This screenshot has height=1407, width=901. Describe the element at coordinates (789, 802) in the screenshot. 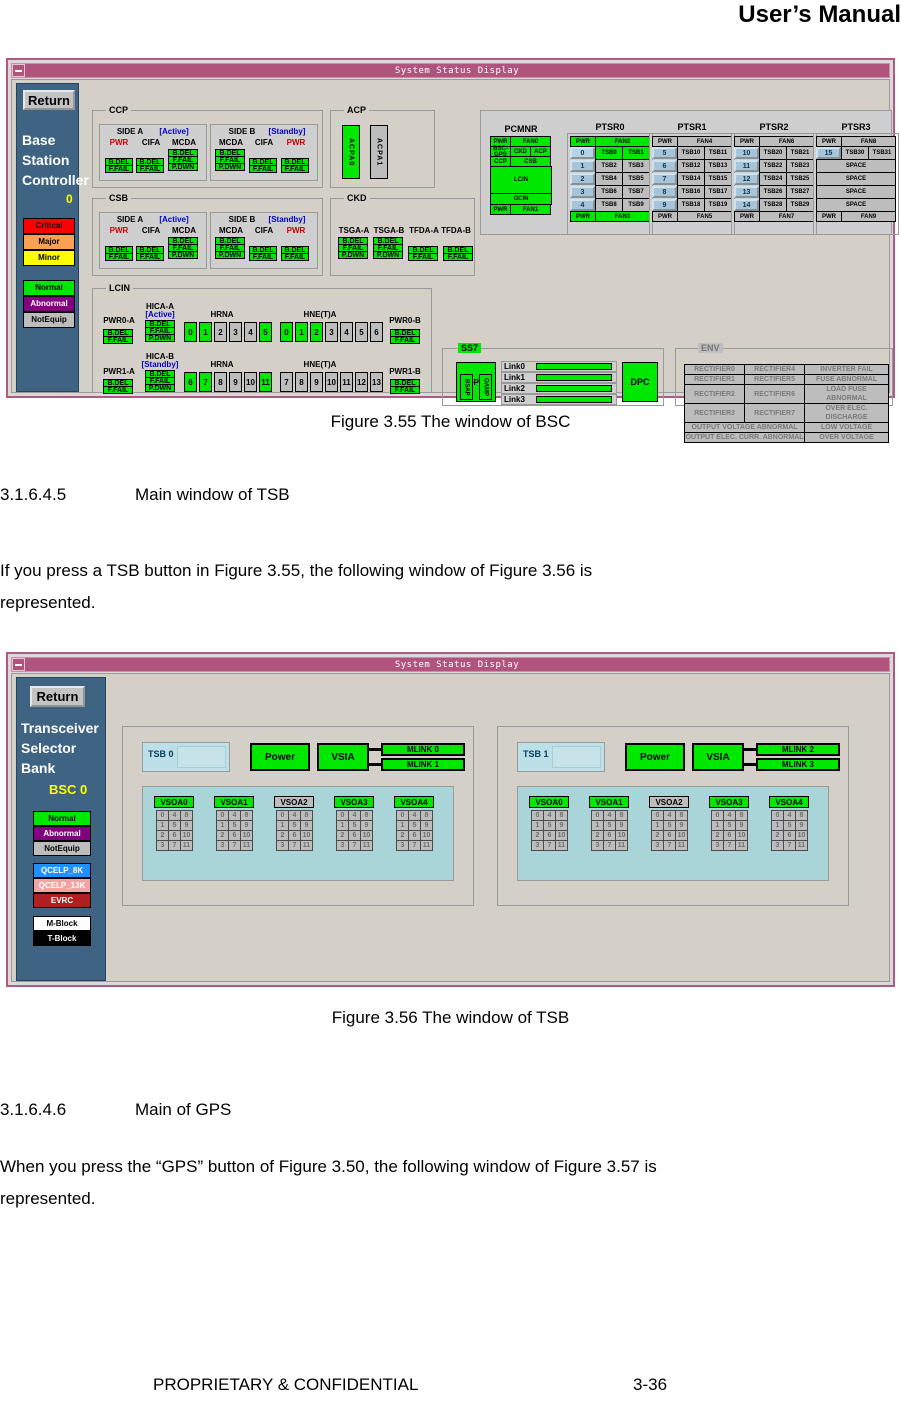

I see `vsoa-header: VSOA4` at that location.